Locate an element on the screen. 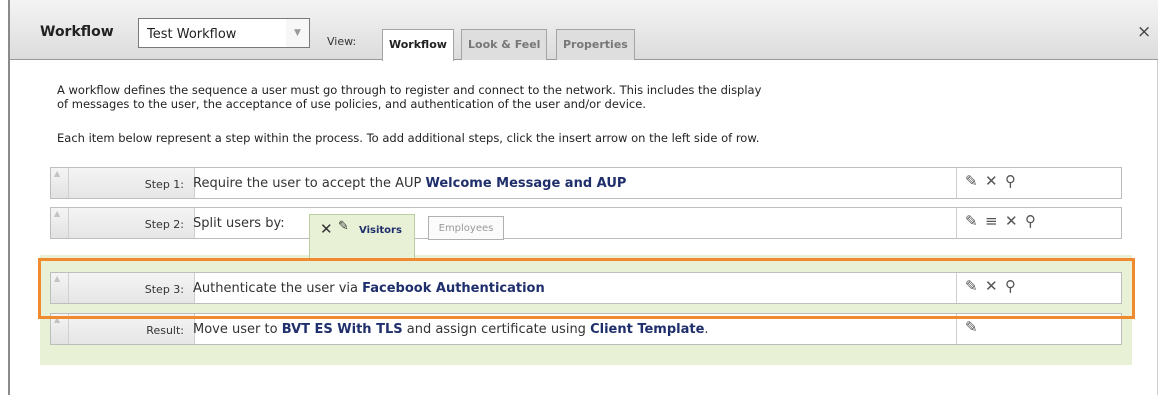 Image resolution: width=1166 pixels, height=395 pixels. branch-visitors: ✕ ✎ Visitors is located at coordinates (362, 237).